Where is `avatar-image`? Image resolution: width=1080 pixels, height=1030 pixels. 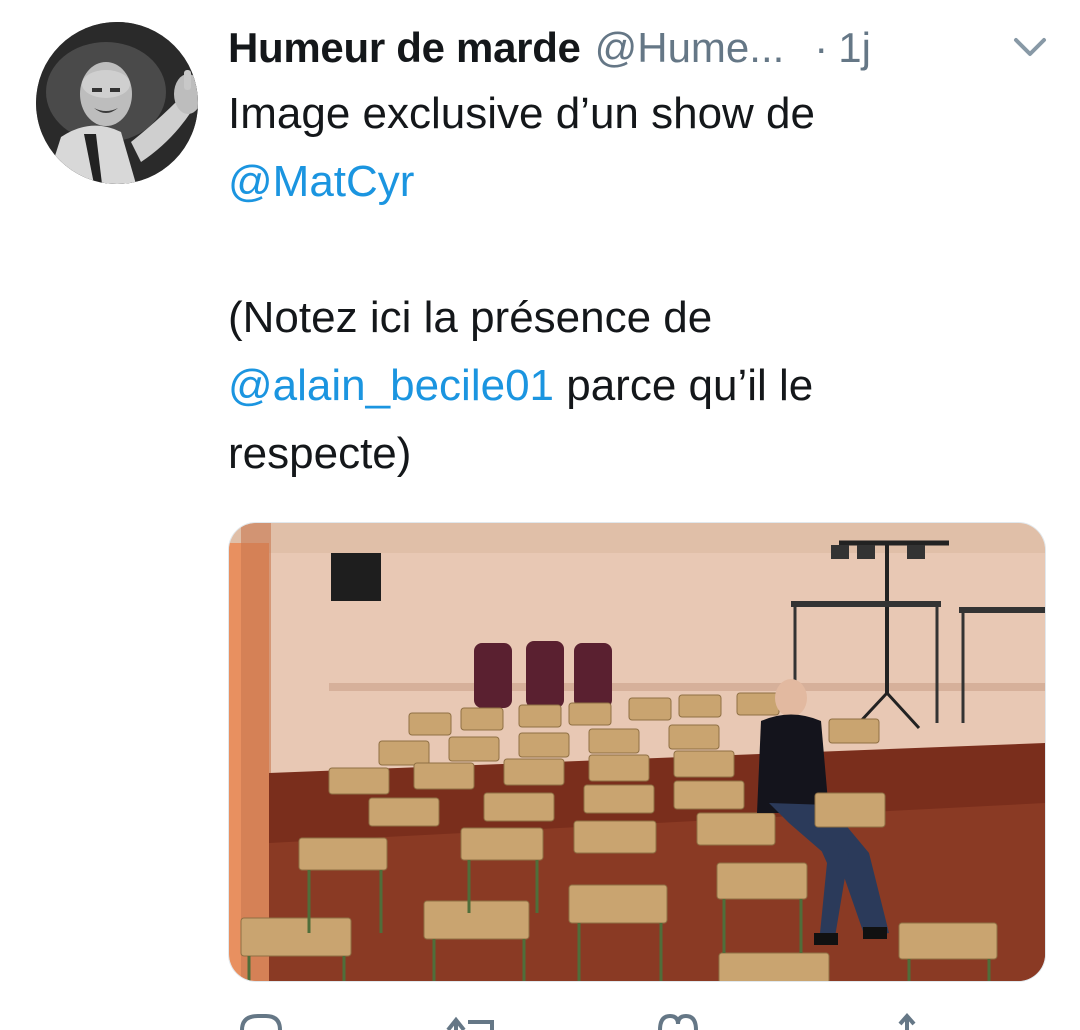
avatar-image is located at coordinates (117, 103).